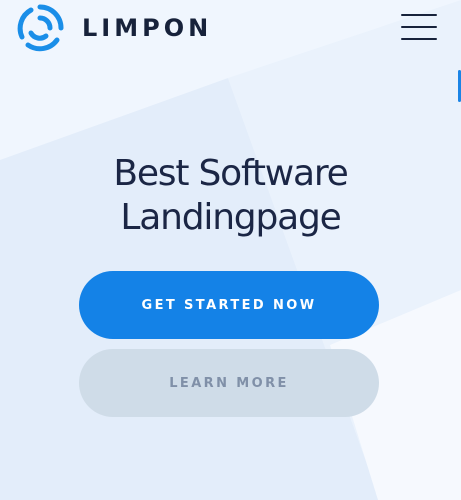 The height and width of the screenshot is (500, 461). I want to click on hamburger-menu-button, so click(419, 28).